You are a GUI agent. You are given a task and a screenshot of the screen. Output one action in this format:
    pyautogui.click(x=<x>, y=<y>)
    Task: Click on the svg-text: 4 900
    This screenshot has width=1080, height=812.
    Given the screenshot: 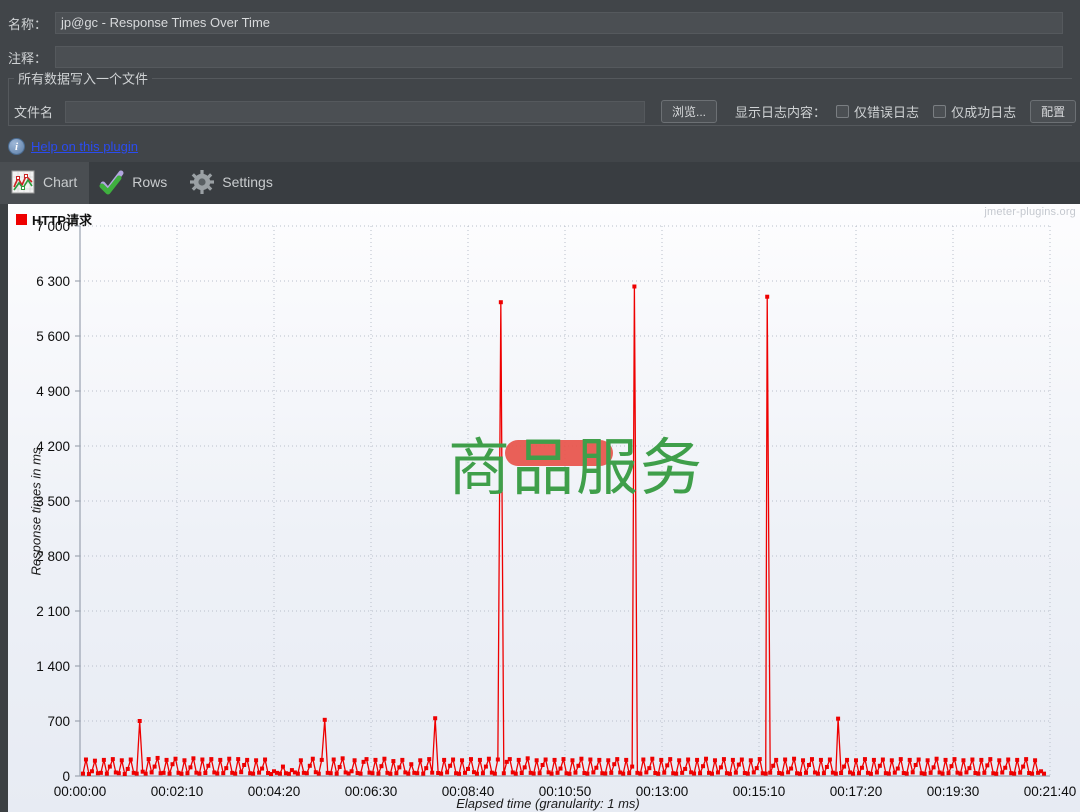 What is the action you would take?
    pyautogui.click(x=53, y=391)
    